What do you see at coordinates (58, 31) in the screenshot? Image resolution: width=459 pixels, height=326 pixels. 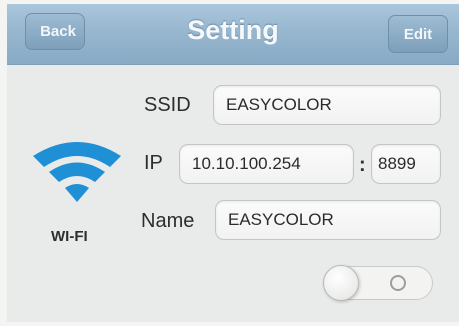 I see `back-button-label: Back` at bounding box center [58, 31].